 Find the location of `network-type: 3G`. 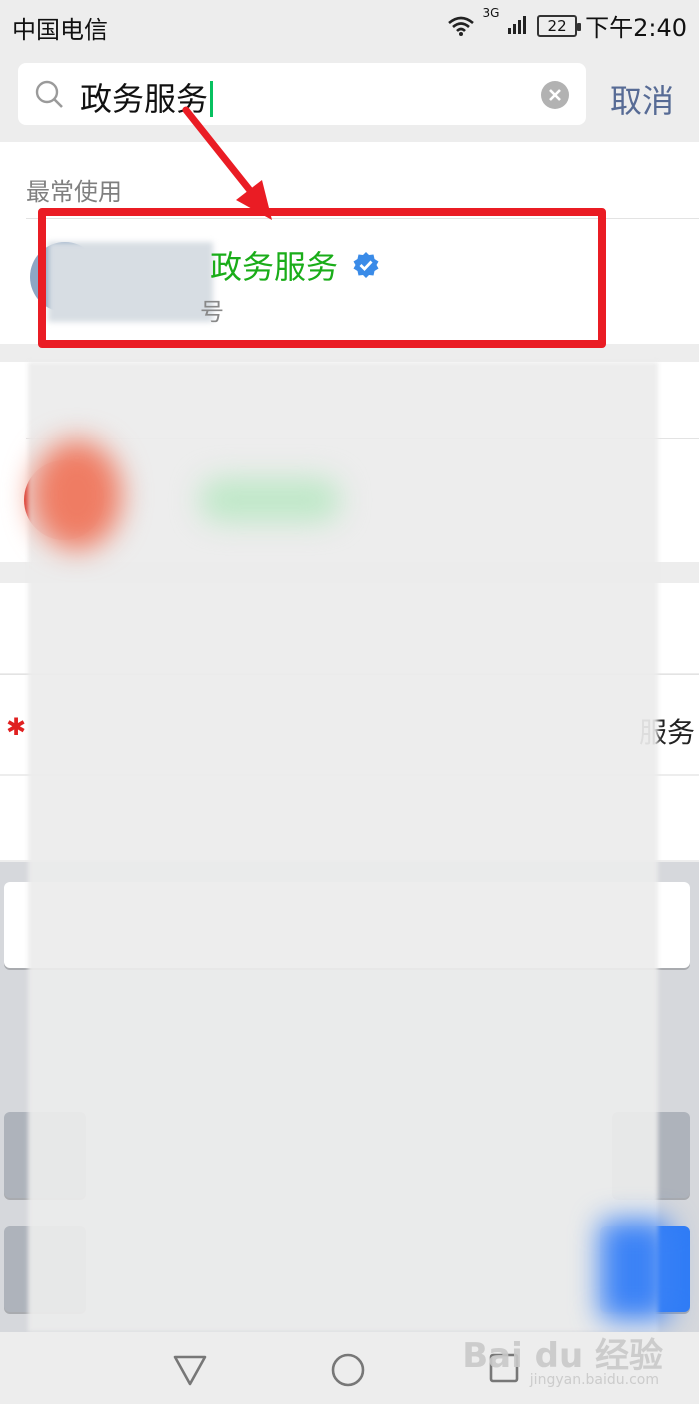

network-type: 3G is located at coordinates (491, 12).